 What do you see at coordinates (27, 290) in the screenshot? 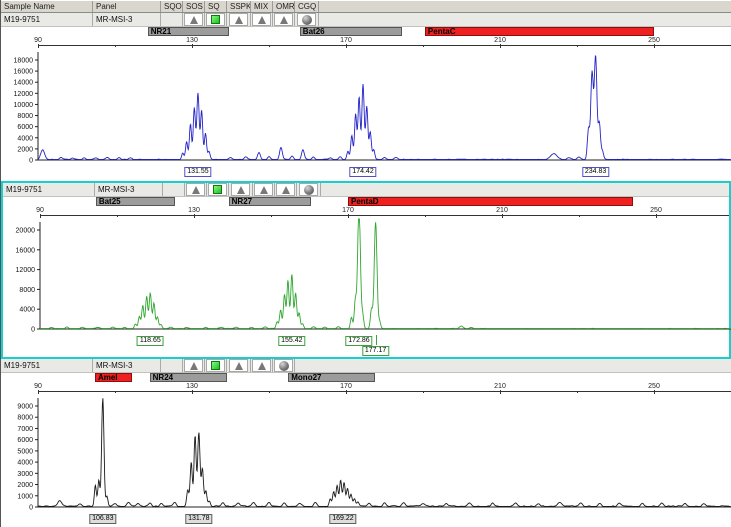
I see `svg-text: 8000` at bounding box center [27, 290].